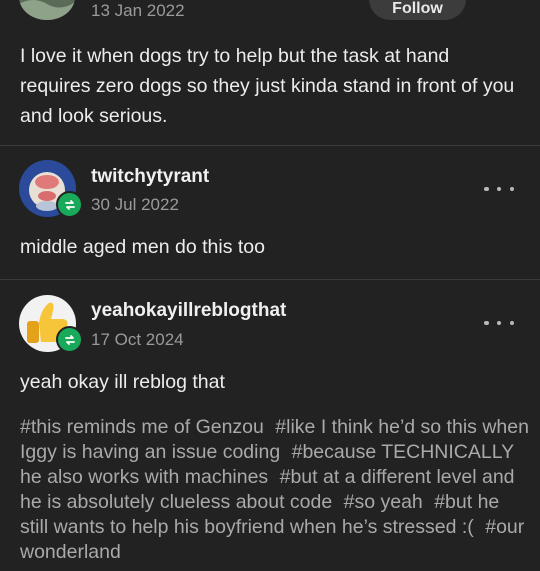 Image resolution: width=540 pixels, height=571 pixels. What do you see at coordinates (135, 204) in the screenshot?
I see `post-date: 30 Jul 2022` at bounding box center [135, 204].